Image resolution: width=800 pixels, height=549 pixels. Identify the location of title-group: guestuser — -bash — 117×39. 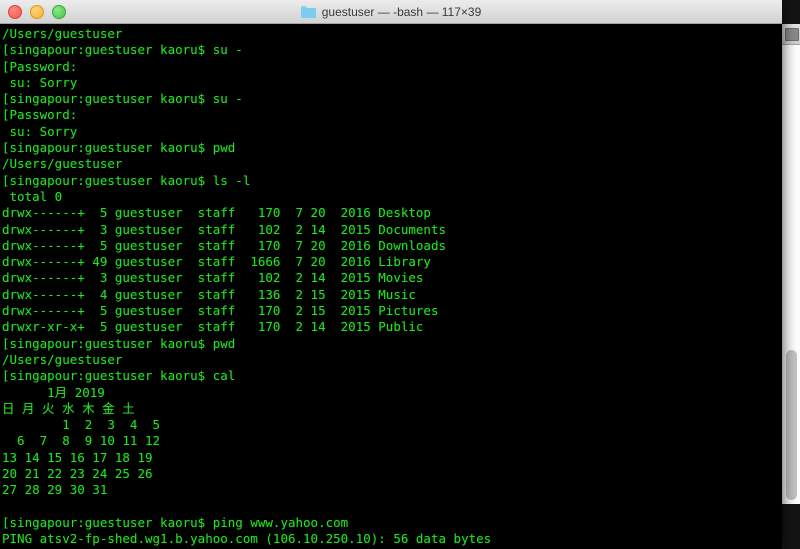
(391, 11).